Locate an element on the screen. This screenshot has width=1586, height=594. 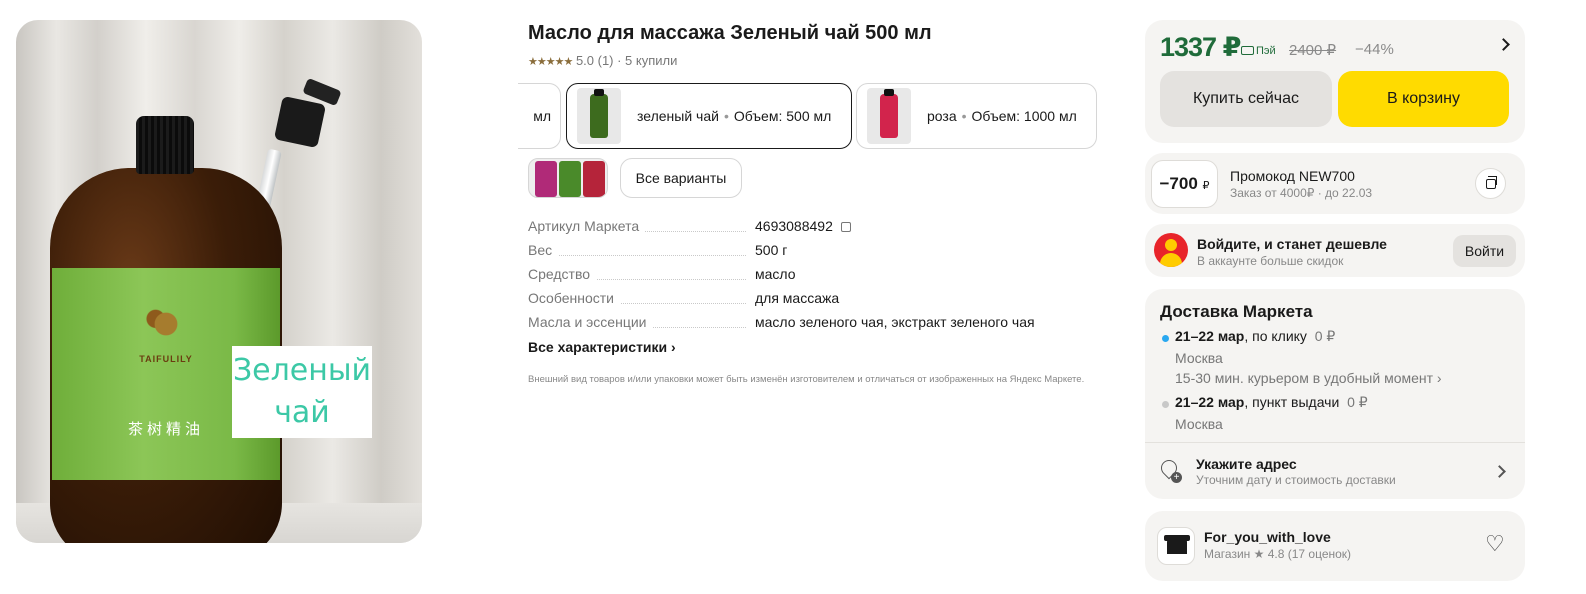
login-title: Войдите, и станет дешевле is located at coordinates (1292, 244).